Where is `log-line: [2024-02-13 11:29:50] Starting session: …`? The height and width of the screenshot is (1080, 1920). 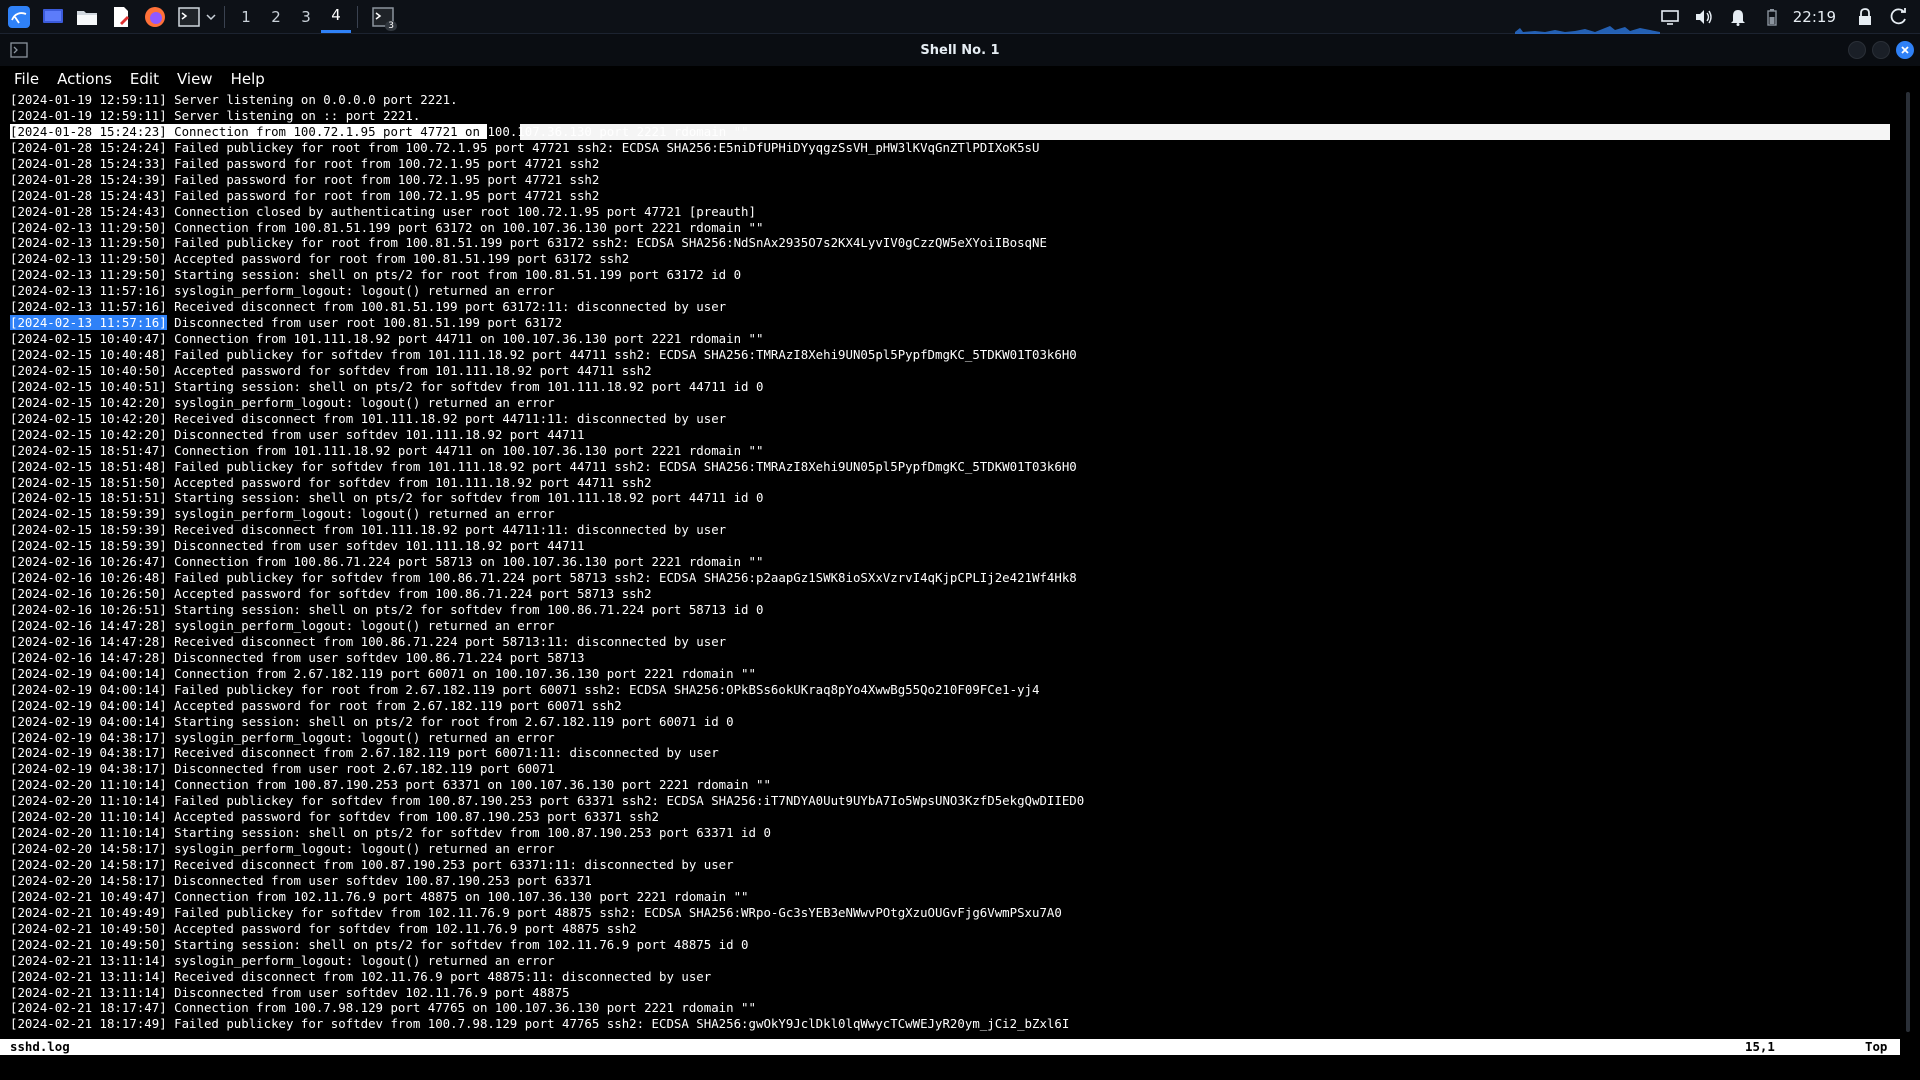 log-line: [2024-02-13 11:29:50] Starting session: … is located at coordinates (376, 275).